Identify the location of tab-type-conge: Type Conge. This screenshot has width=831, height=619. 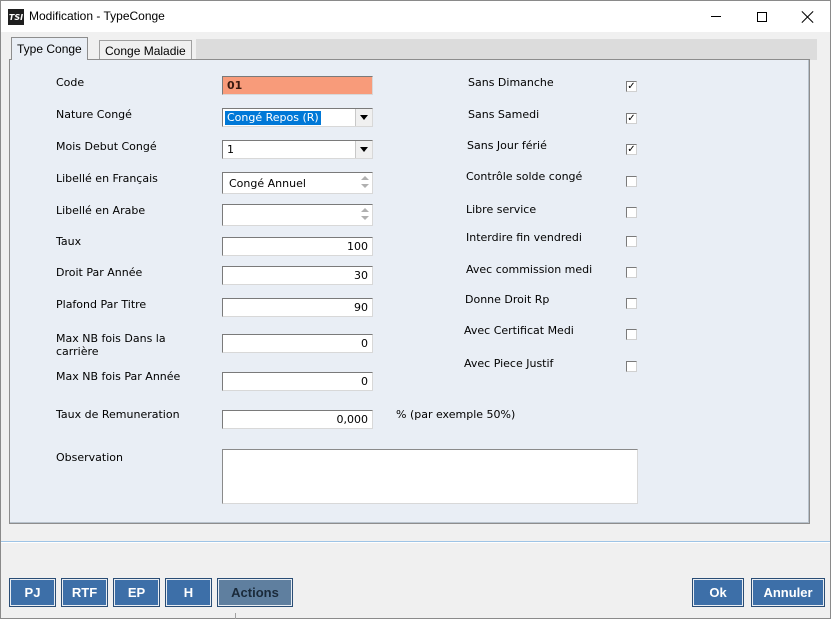
(49, 48).